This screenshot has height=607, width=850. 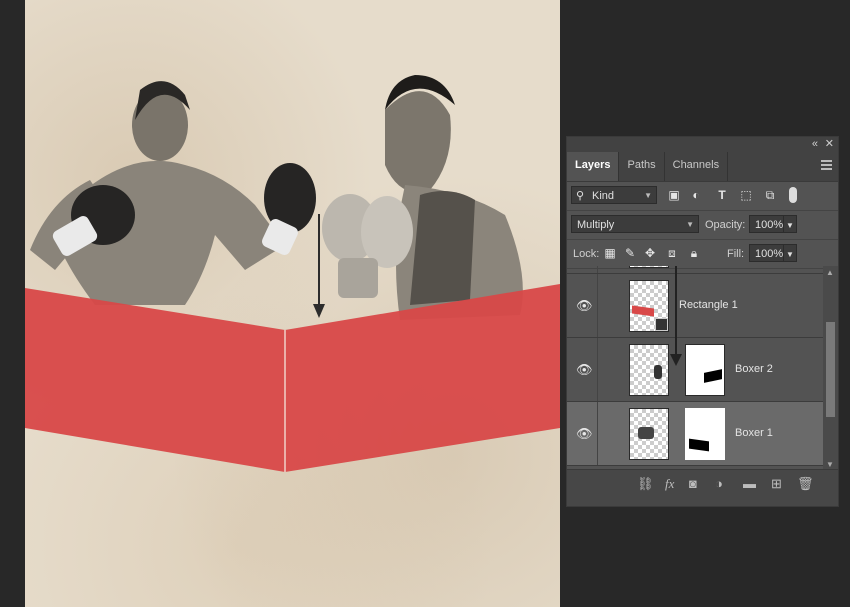 I want to click on image-filter-icon: ▣, so click(x=674, y=195).